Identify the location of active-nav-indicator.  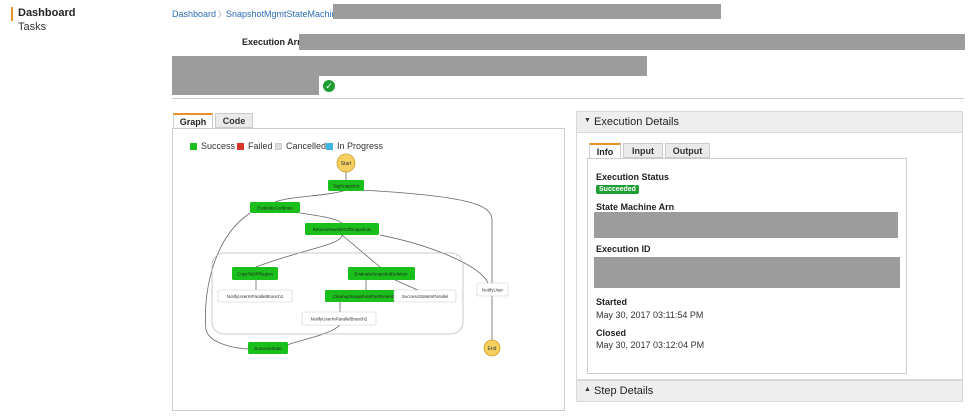
(12, 14).